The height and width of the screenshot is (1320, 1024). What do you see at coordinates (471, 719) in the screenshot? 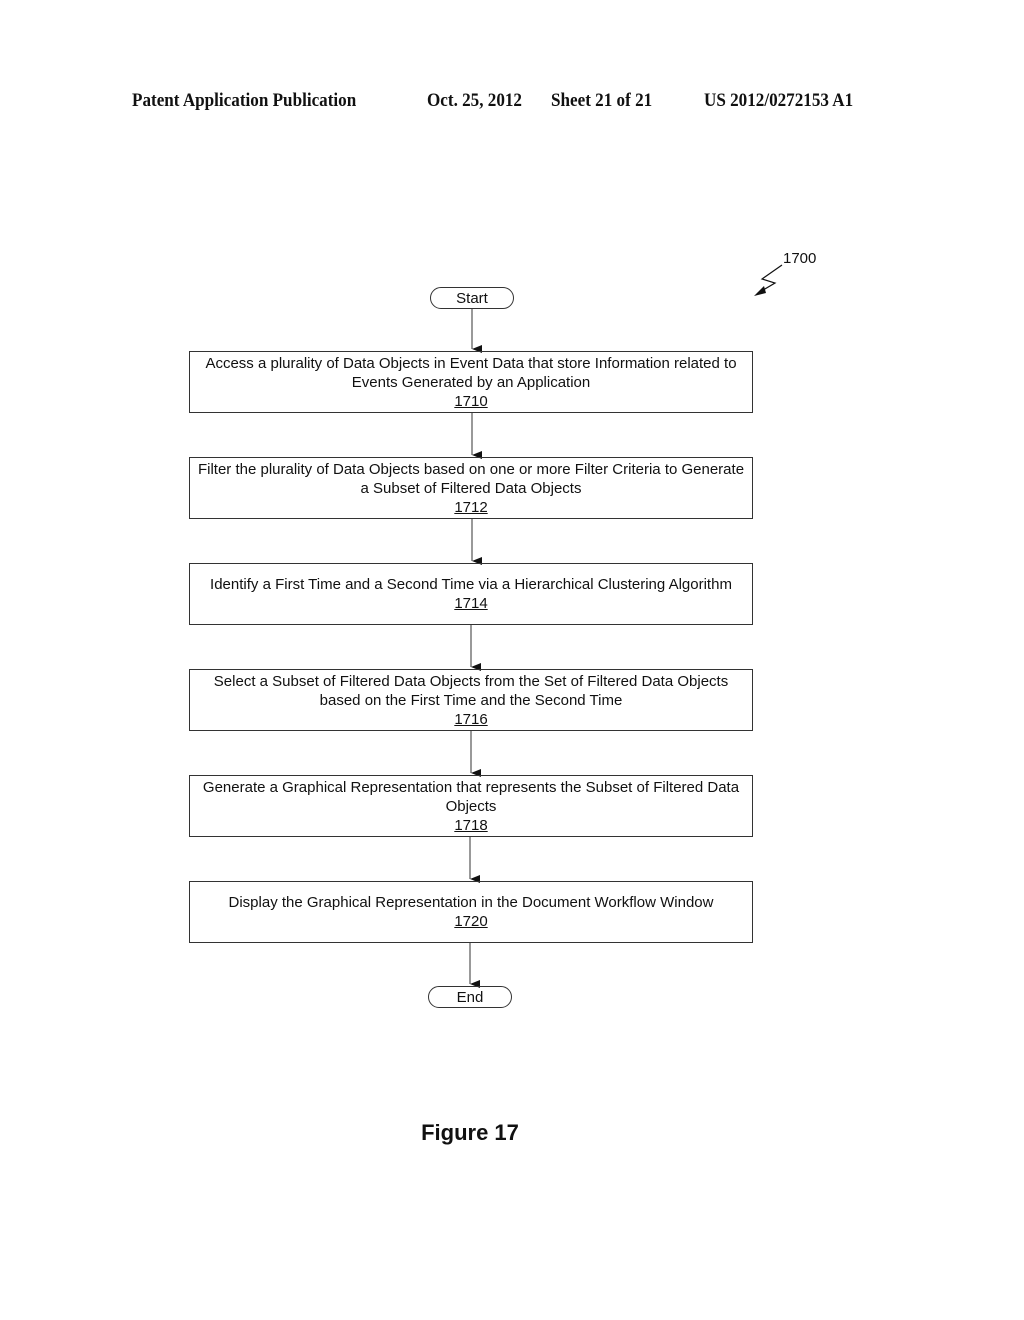
I see `step-ref: 1716` at bounding box center [471, 719].